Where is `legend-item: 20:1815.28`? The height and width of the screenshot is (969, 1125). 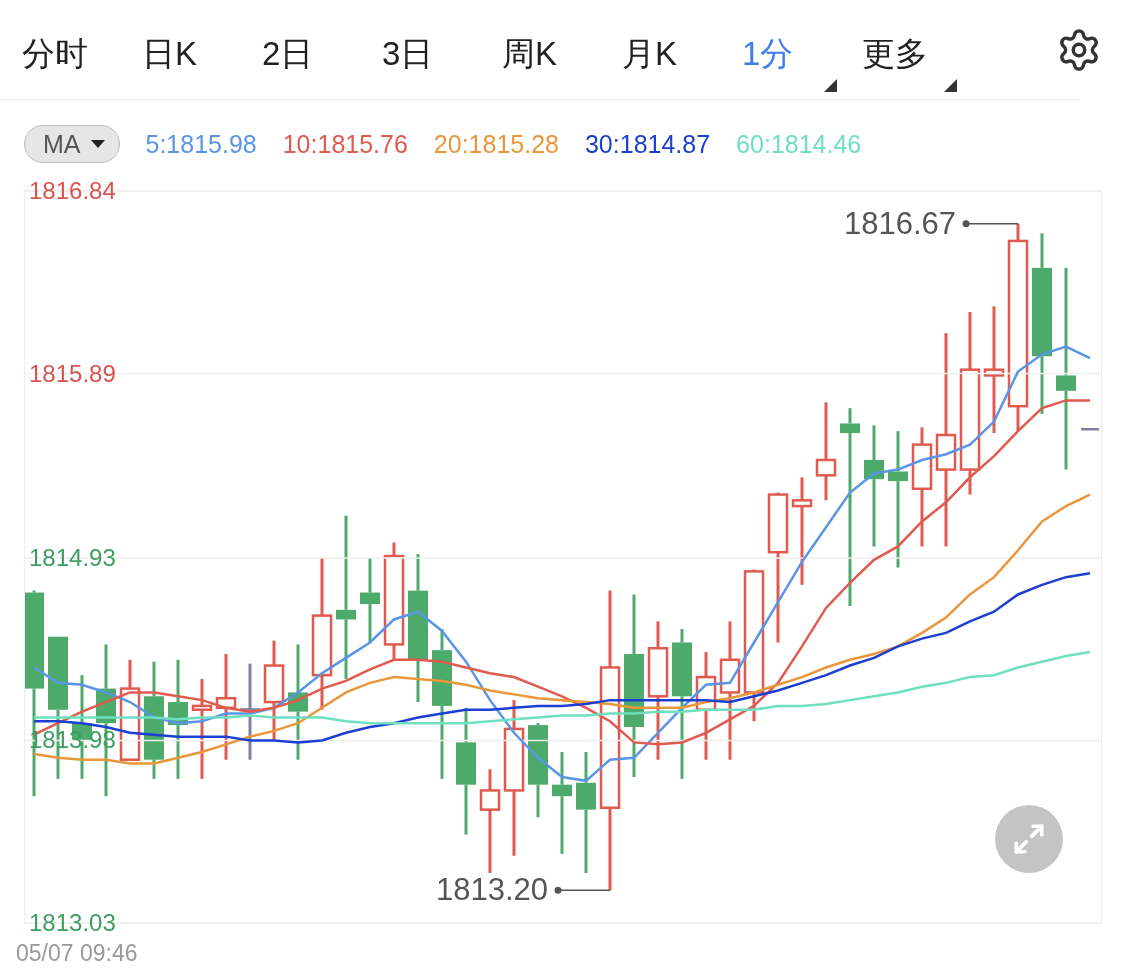 legend-item: 20:1815.28 is located at coordinates (496, 144).